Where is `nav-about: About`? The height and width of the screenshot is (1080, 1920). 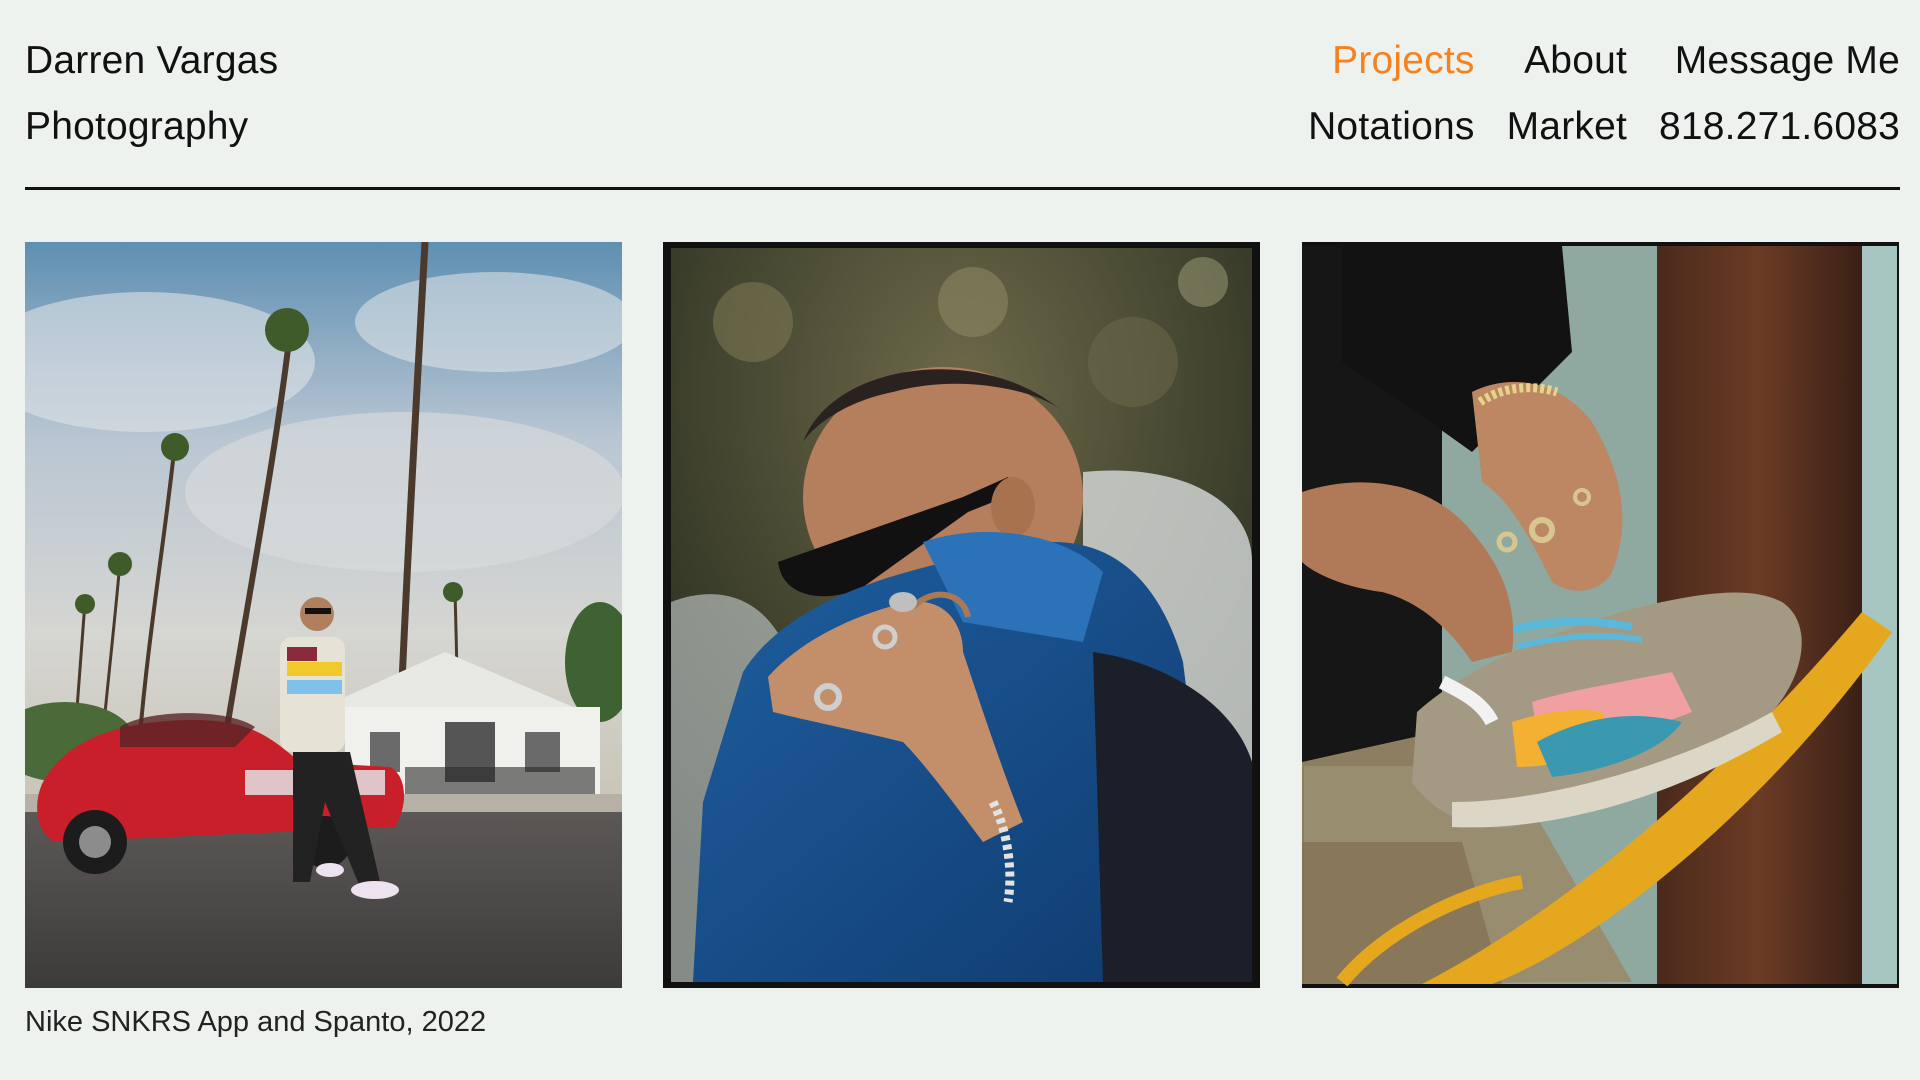
nav-about: About is located at coordinates (1575, 61).